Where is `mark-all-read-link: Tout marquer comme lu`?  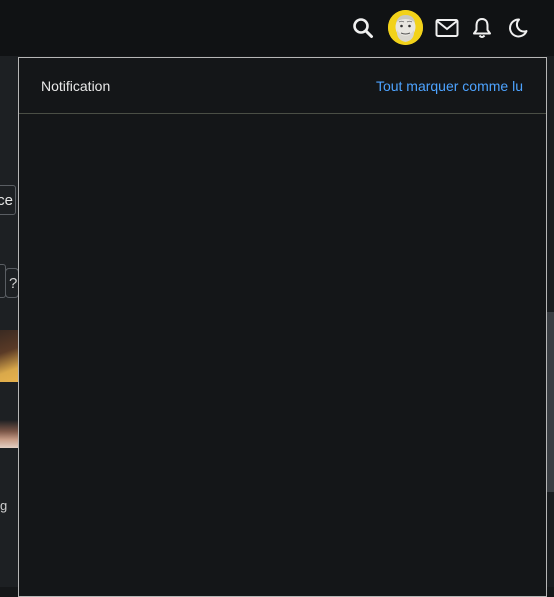 mark-all-read-link: Tout marquer comme lu is located at coordinates (449, 86).